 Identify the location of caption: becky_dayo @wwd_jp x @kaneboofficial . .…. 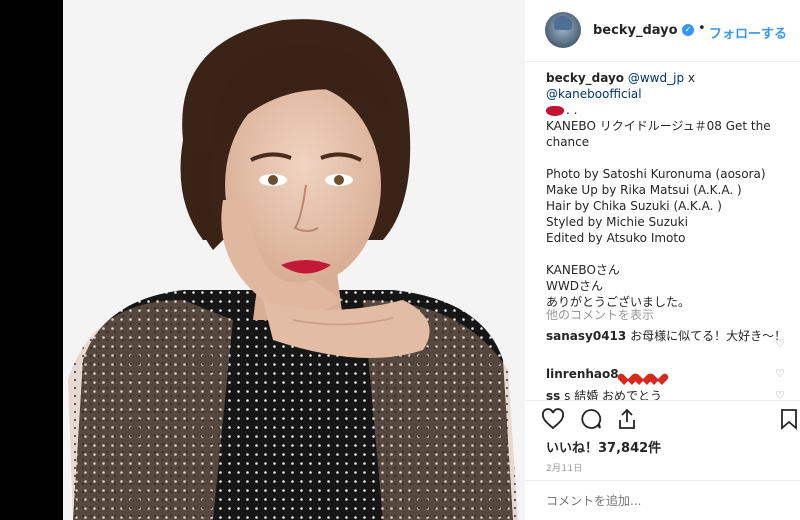
(668, 190).